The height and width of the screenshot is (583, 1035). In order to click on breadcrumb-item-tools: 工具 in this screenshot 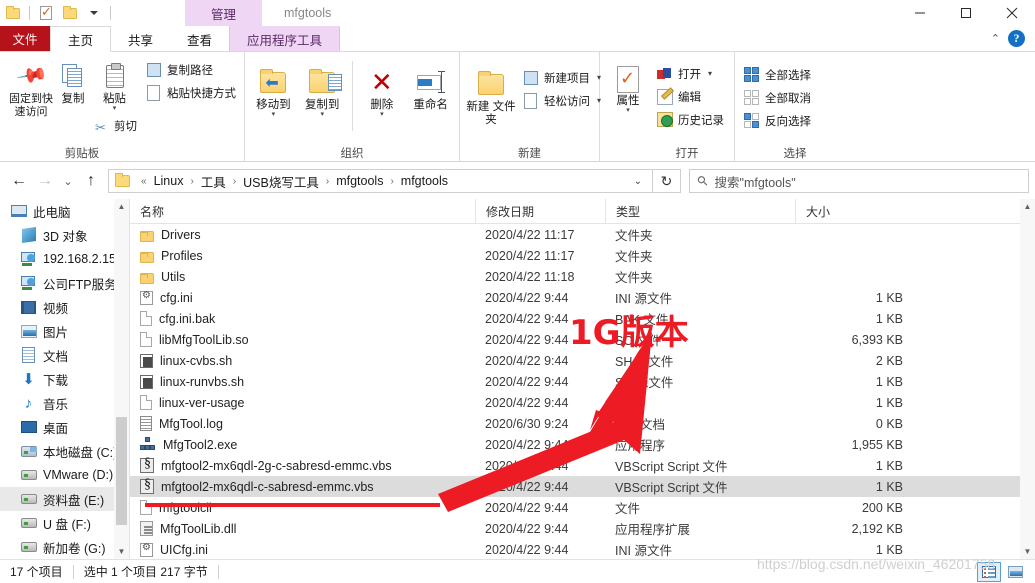, I will do `click(213, 181)`.